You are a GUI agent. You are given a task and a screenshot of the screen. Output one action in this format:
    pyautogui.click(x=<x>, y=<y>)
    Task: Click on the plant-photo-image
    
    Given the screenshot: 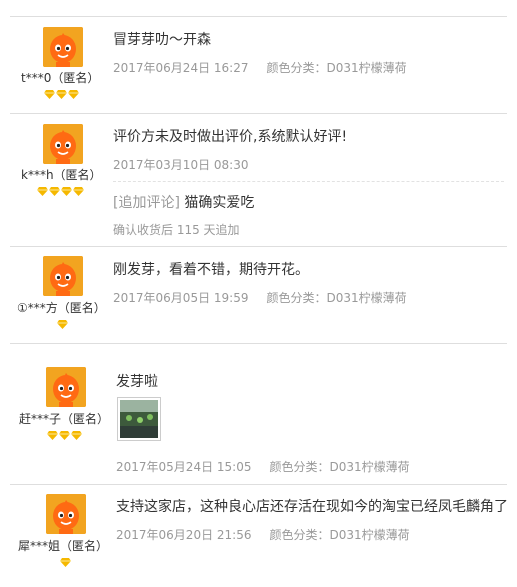 What is the action you would take?
    pyautogui.click(x=139, y=419)
    